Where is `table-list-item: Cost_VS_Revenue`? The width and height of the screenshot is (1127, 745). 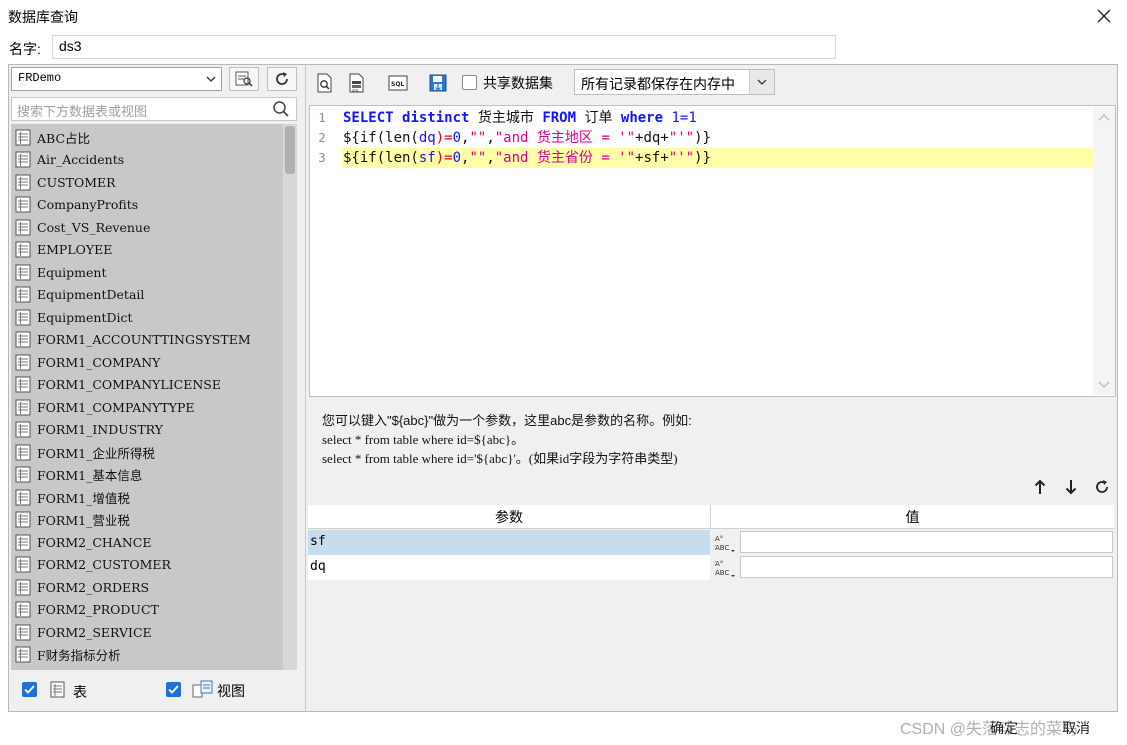 table-list-item: Cost_VS_Revenue is located at coordinates (148, 227).